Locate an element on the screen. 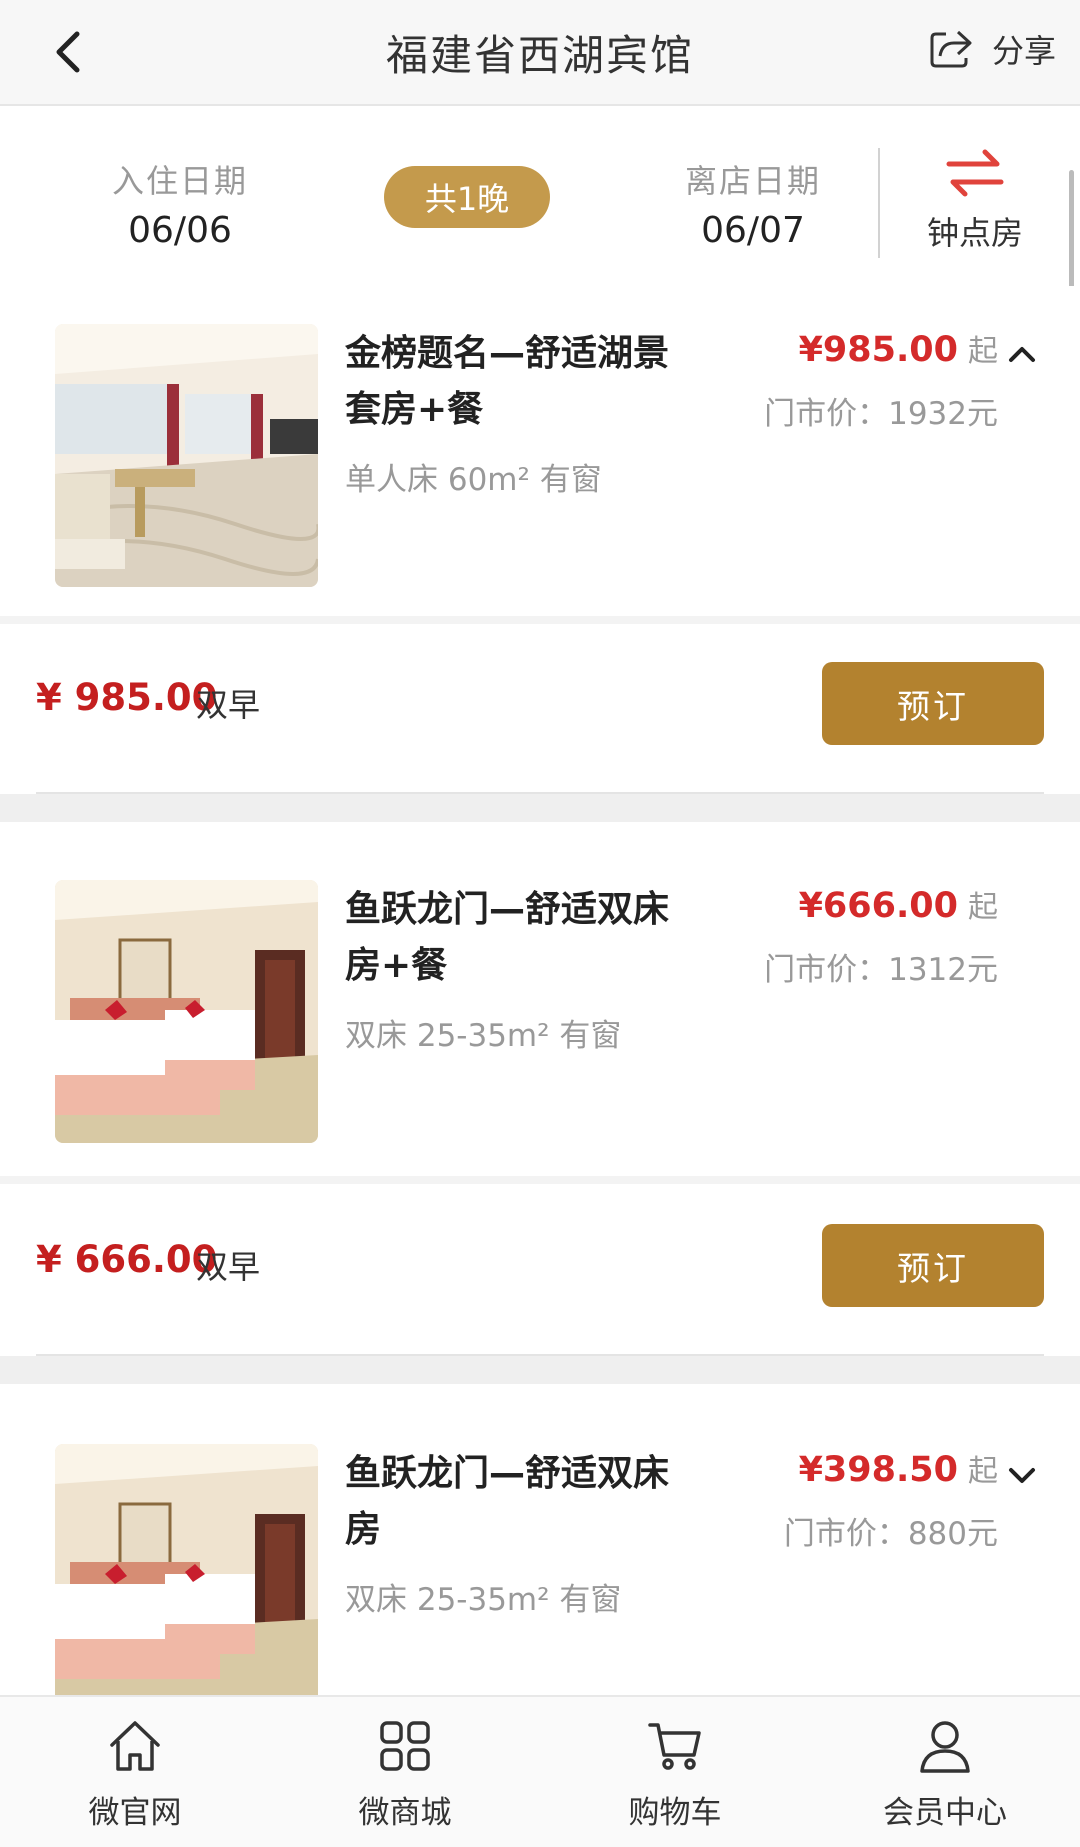 This screenshot has height=1847, width=1080. page-title: 福建省西湖宾馆 is located at coordinates (539, 55).